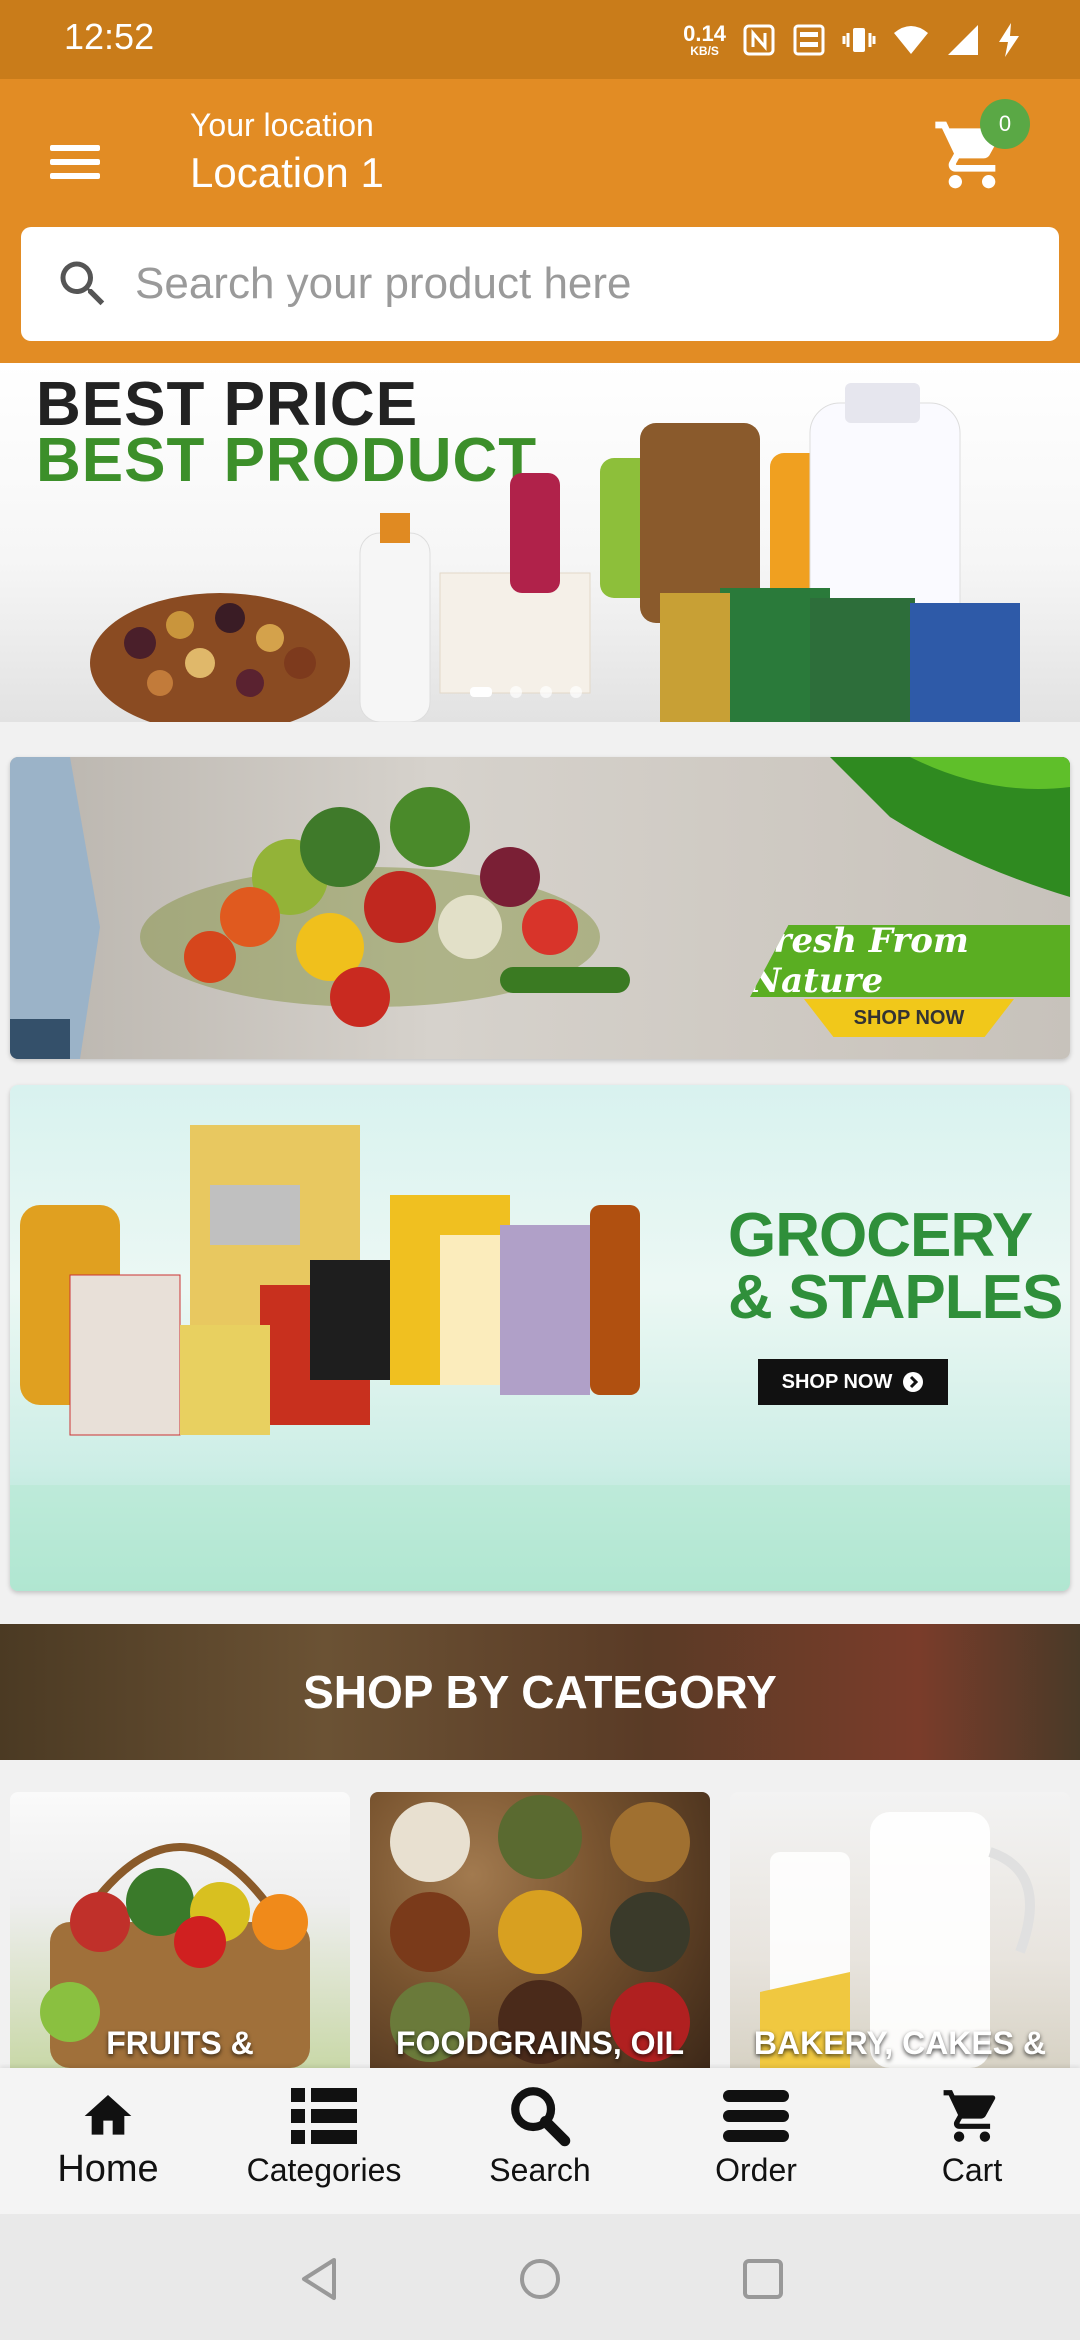  Describe the element at coordinates (900, 1930) in the screenshot. I see `category-card-bakery: BAKERY, CAKES &` at that location.